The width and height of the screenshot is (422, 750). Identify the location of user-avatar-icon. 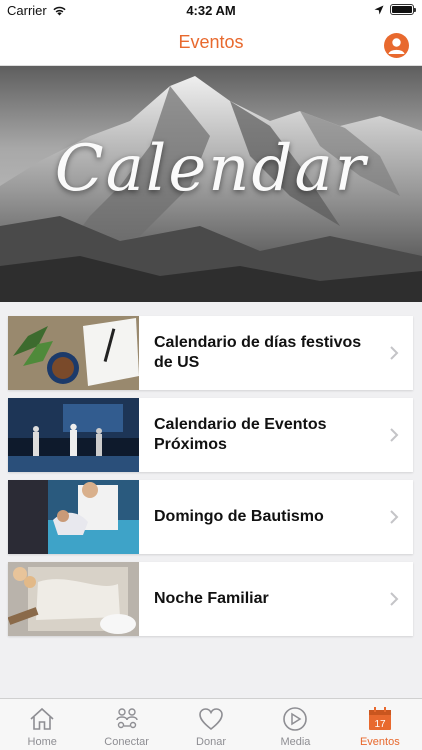
(396, 46).